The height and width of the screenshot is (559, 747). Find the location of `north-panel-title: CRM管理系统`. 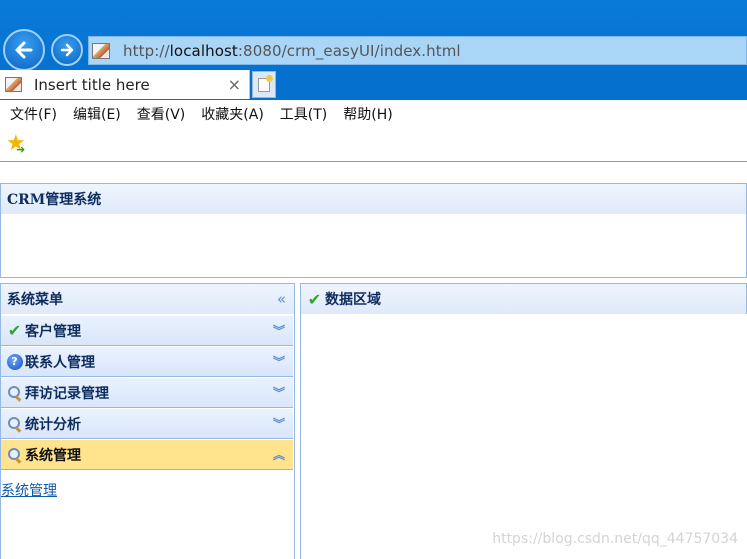

north-panel-title: CRM管理系统 is located at coordinates (54, 200).